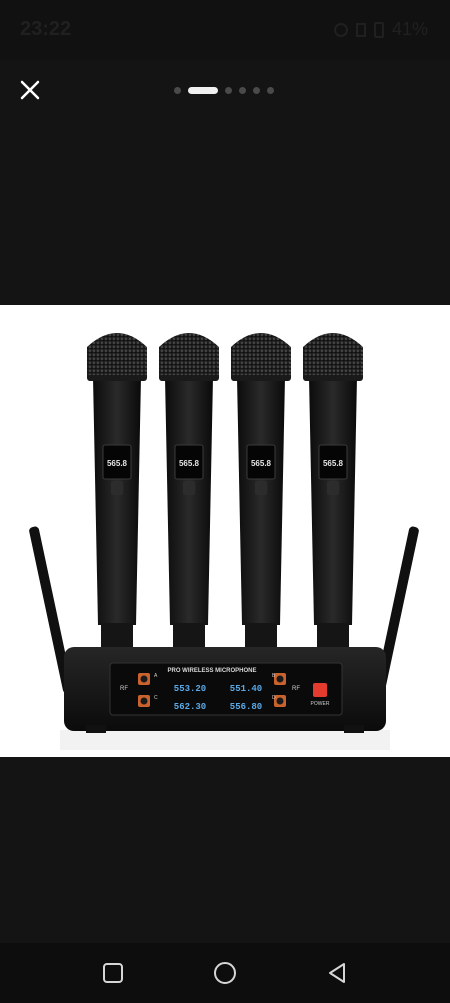 This screenshot has height=1003, width=450. Describe the element at coordinates (190, 707) in the screenshot. I see `channel-frequency: 562.30` at that location.